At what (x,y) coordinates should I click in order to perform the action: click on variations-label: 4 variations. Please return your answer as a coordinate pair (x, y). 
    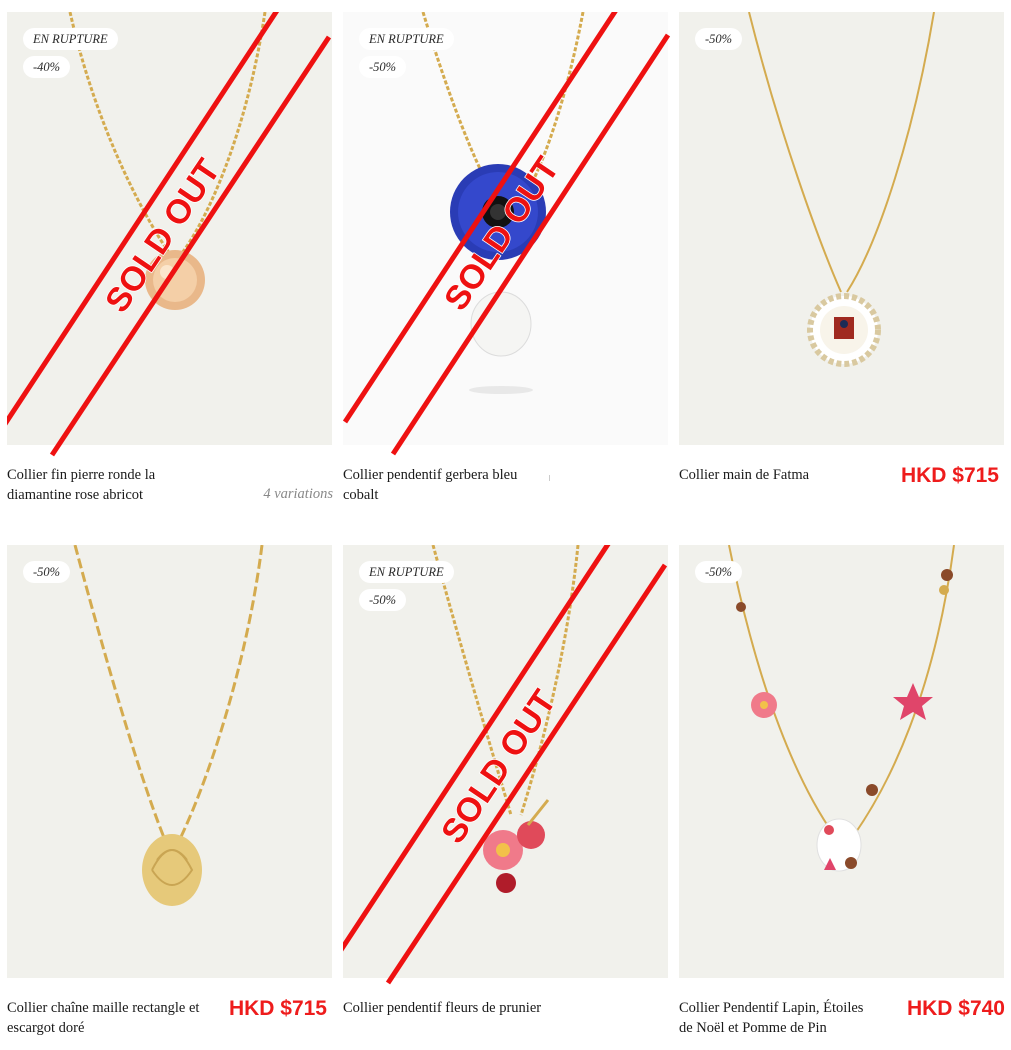
    Looking at the image, I should click on (298, 494).